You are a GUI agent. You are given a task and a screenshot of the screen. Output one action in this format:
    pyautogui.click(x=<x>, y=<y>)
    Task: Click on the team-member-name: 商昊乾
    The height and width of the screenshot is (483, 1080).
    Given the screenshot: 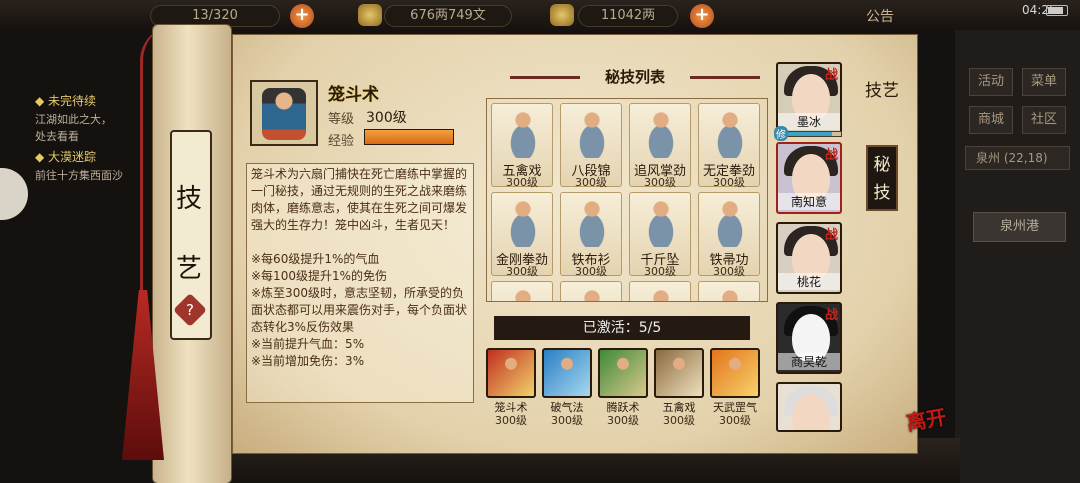 What is the action you would take?
    pyautogui.click(x=809, y=361)
    